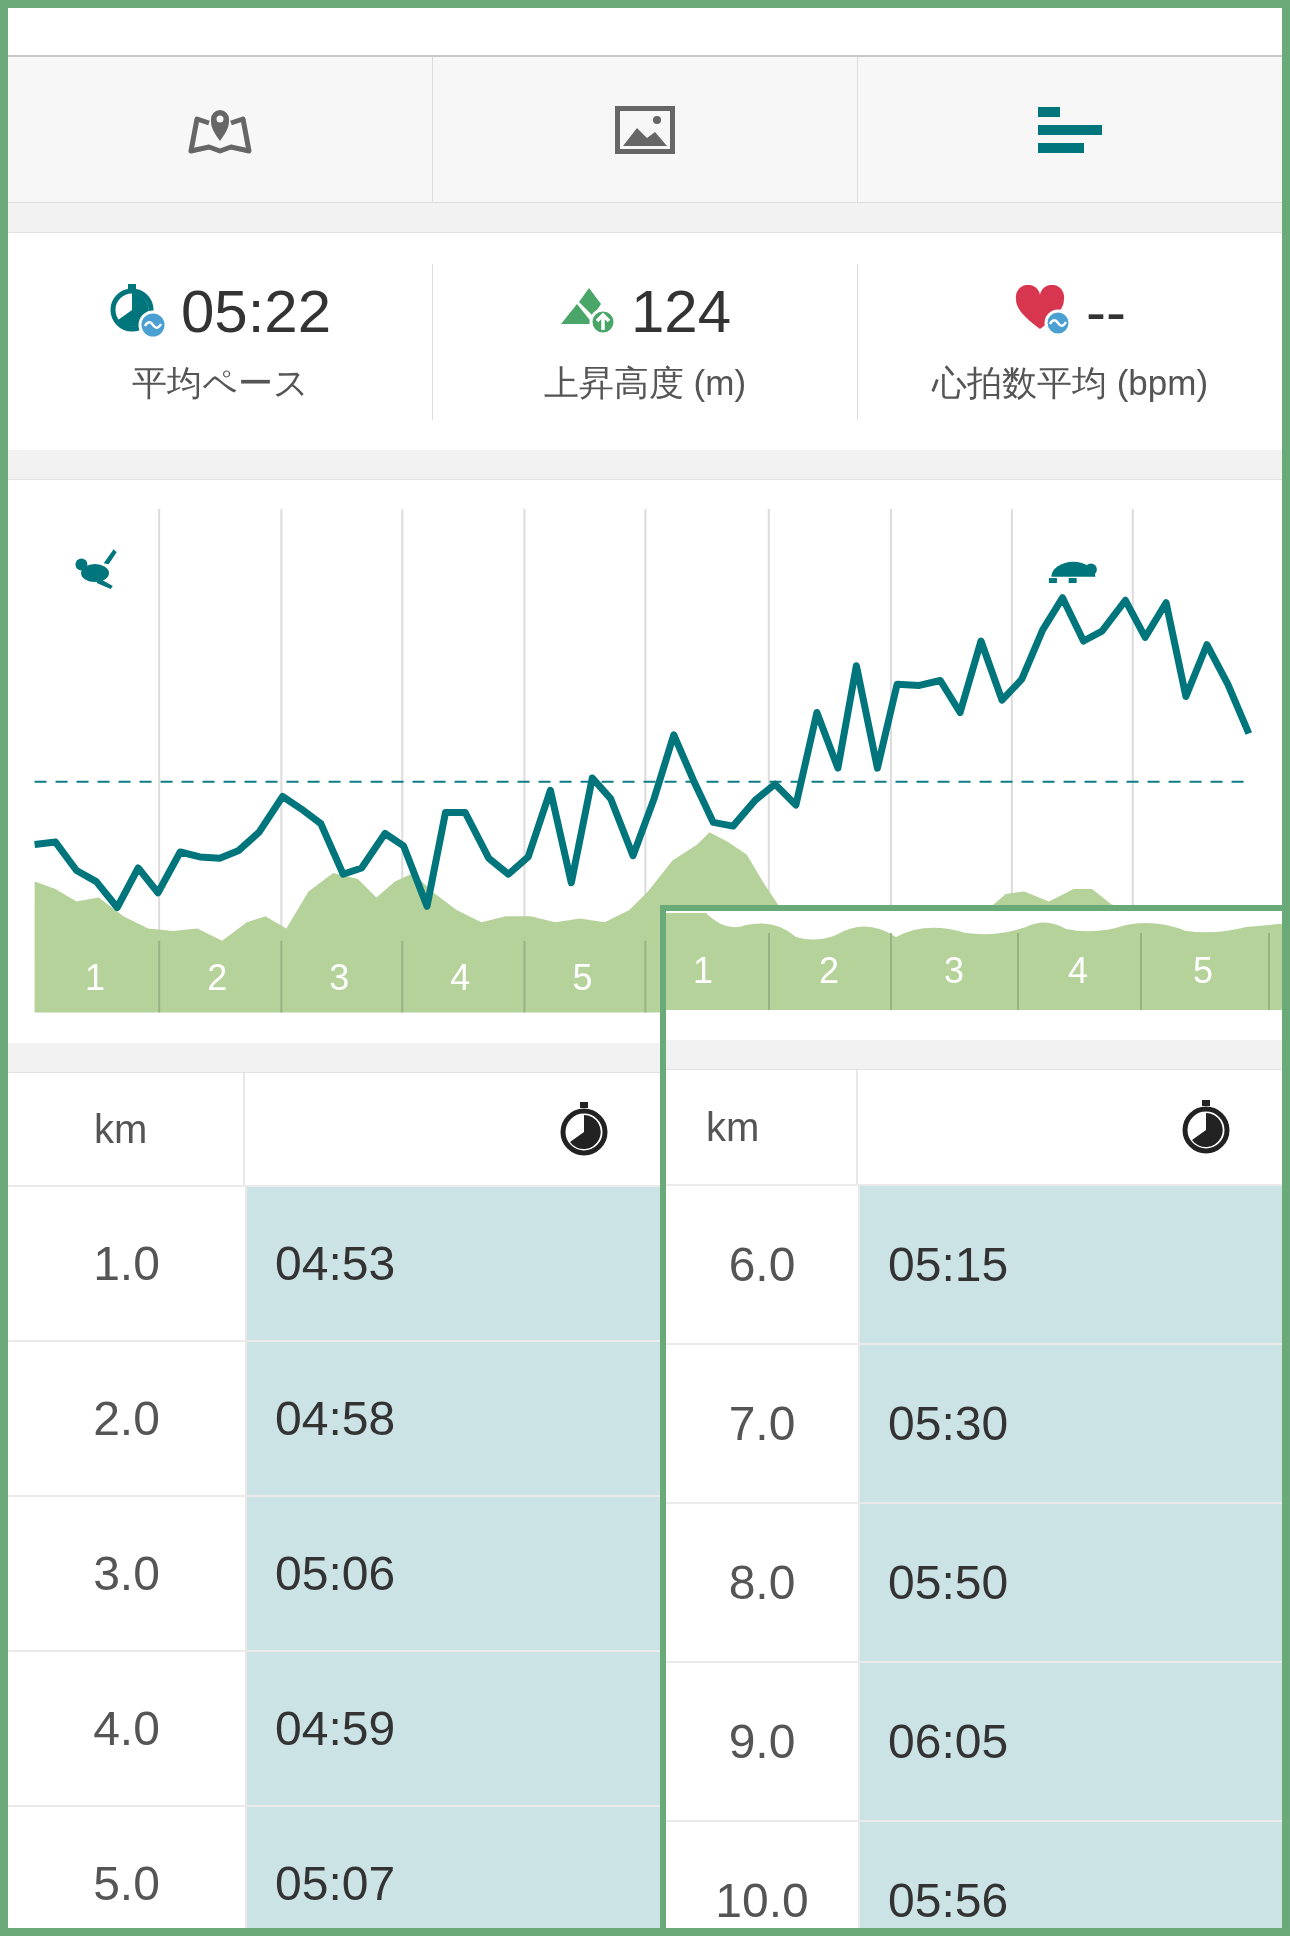 Image resolution: width=1290 pixels, height=1936 pixels. I want to click on time-cell: 04:59, so click(453, 1728).